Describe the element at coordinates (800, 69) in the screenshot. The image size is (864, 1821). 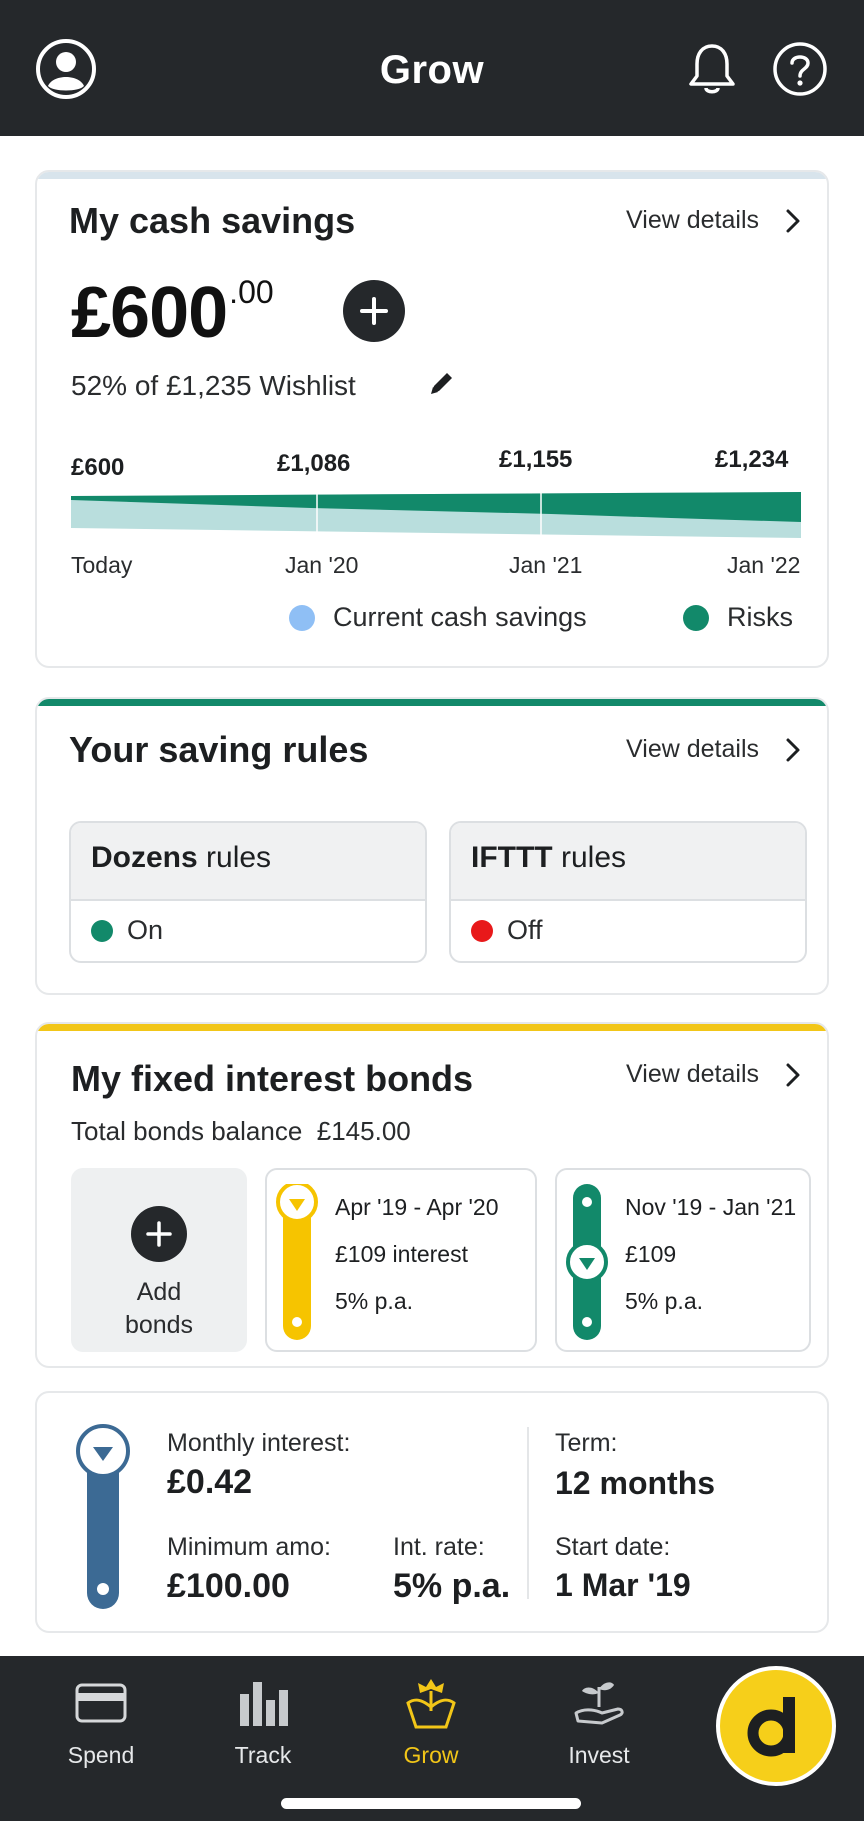
I see `help-icon` at that location.